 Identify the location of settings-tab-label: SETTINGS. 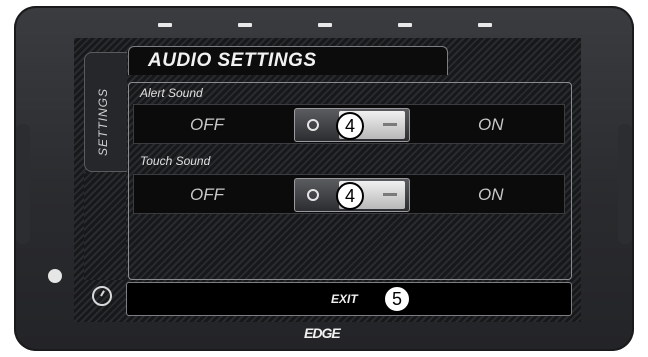
(103, 121).